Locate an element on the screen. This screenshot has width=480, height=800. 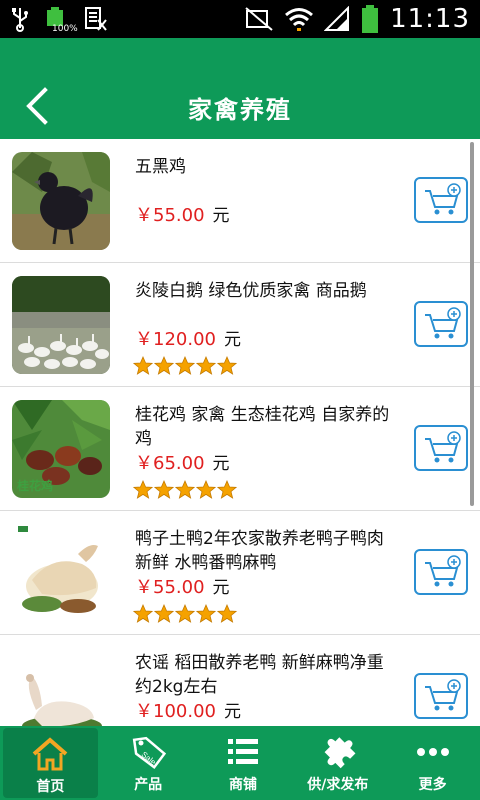
product-price: ￥120.00 is located at coordinates (175, 339).